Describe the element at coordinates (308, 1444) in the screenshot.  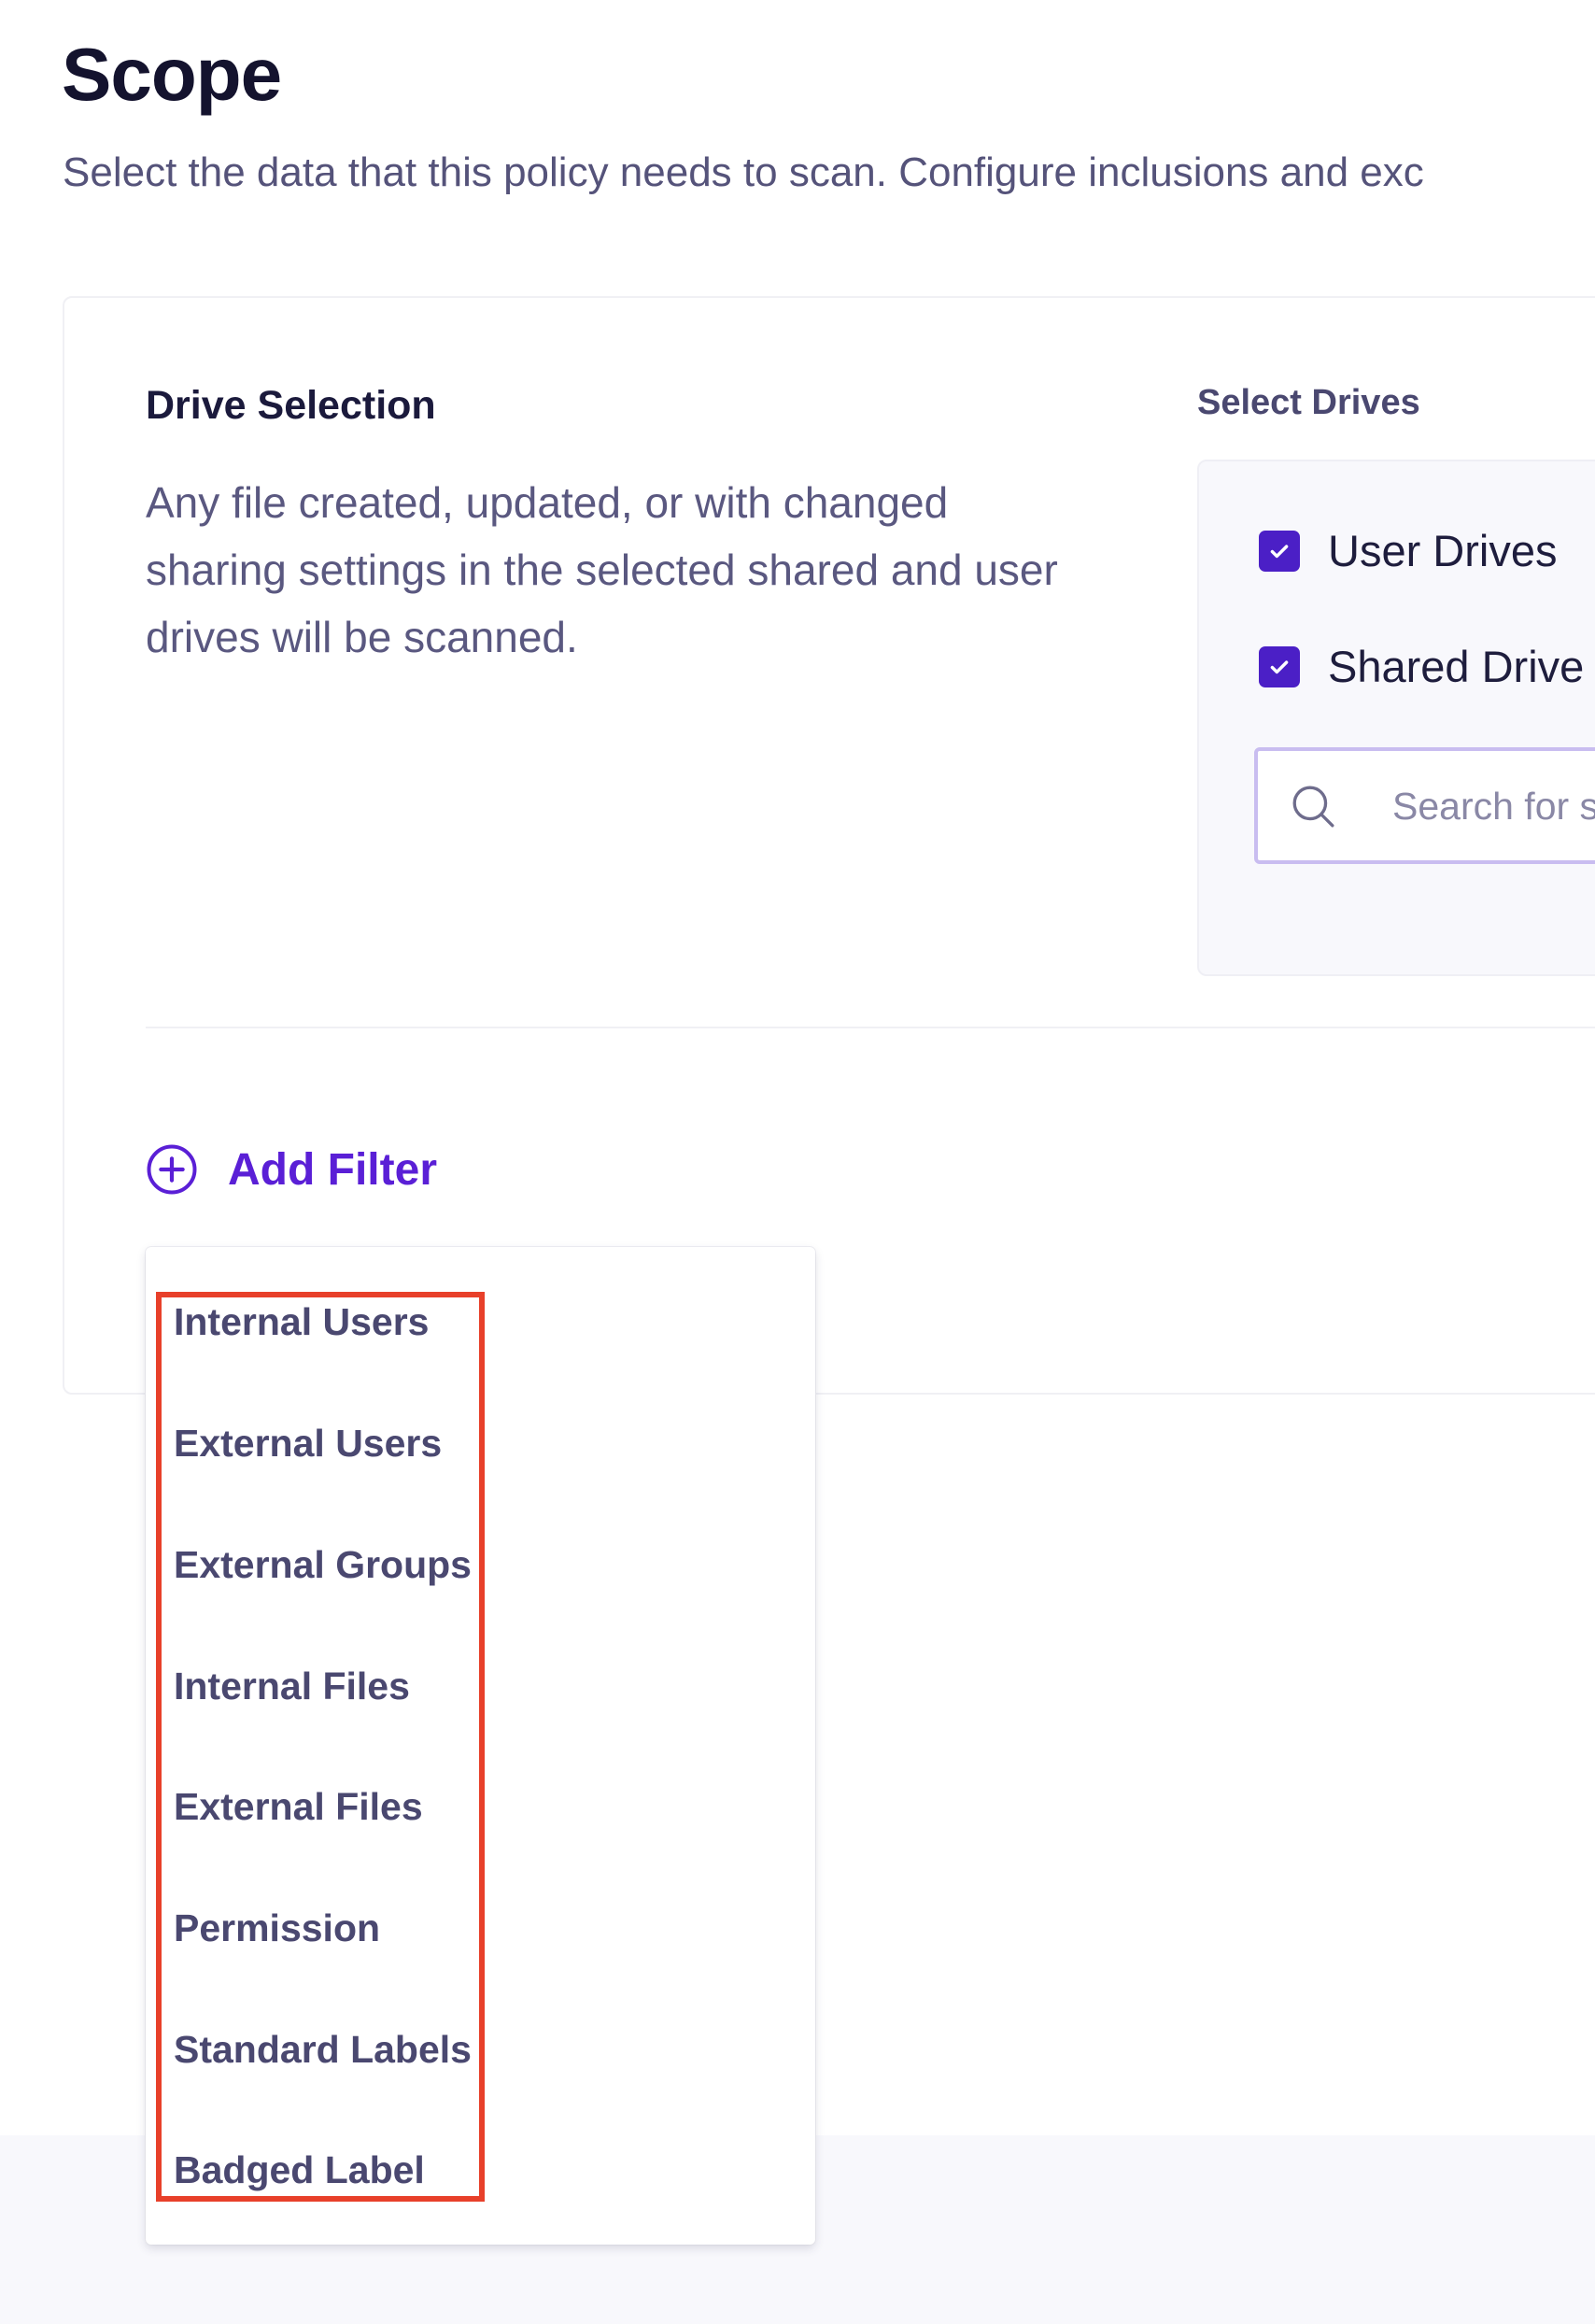
I see `filter-option-external-users: External Users` at that location.